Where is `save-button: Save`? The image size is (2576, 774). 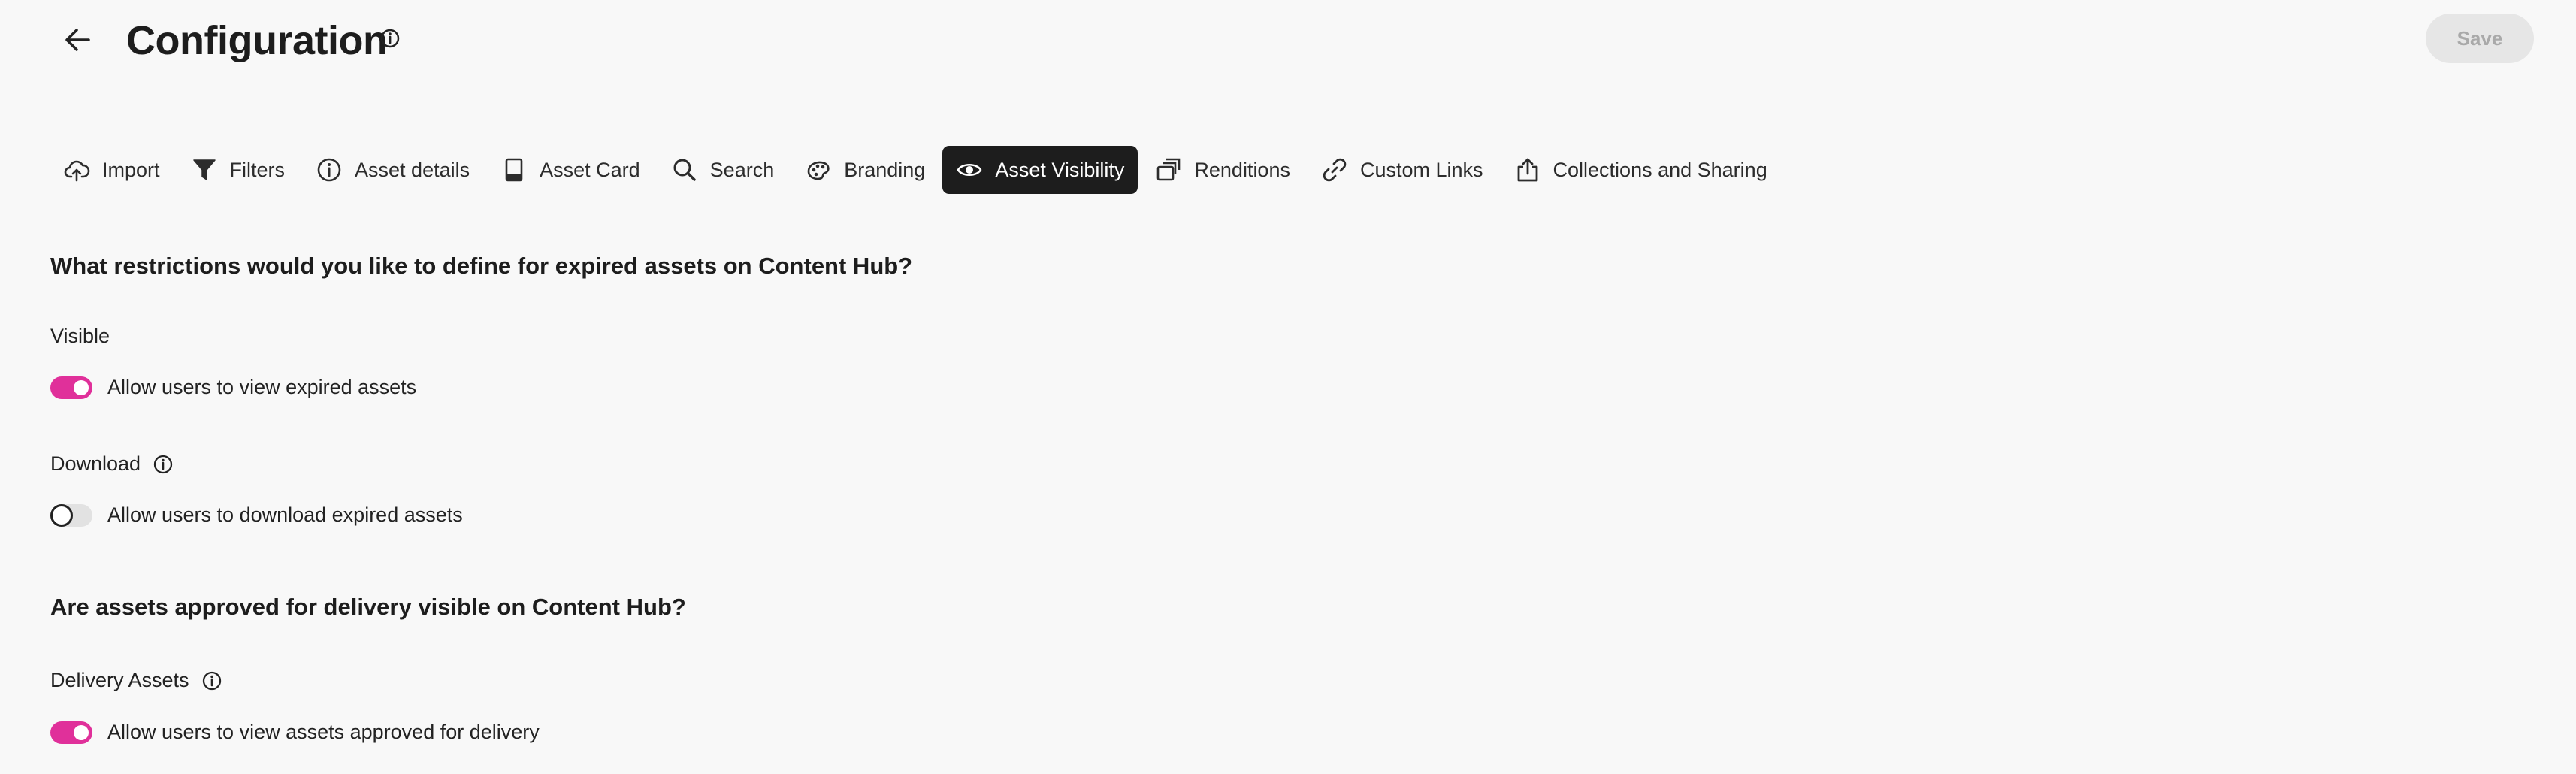 save-button: Save is located at coordinates (2480, 38).